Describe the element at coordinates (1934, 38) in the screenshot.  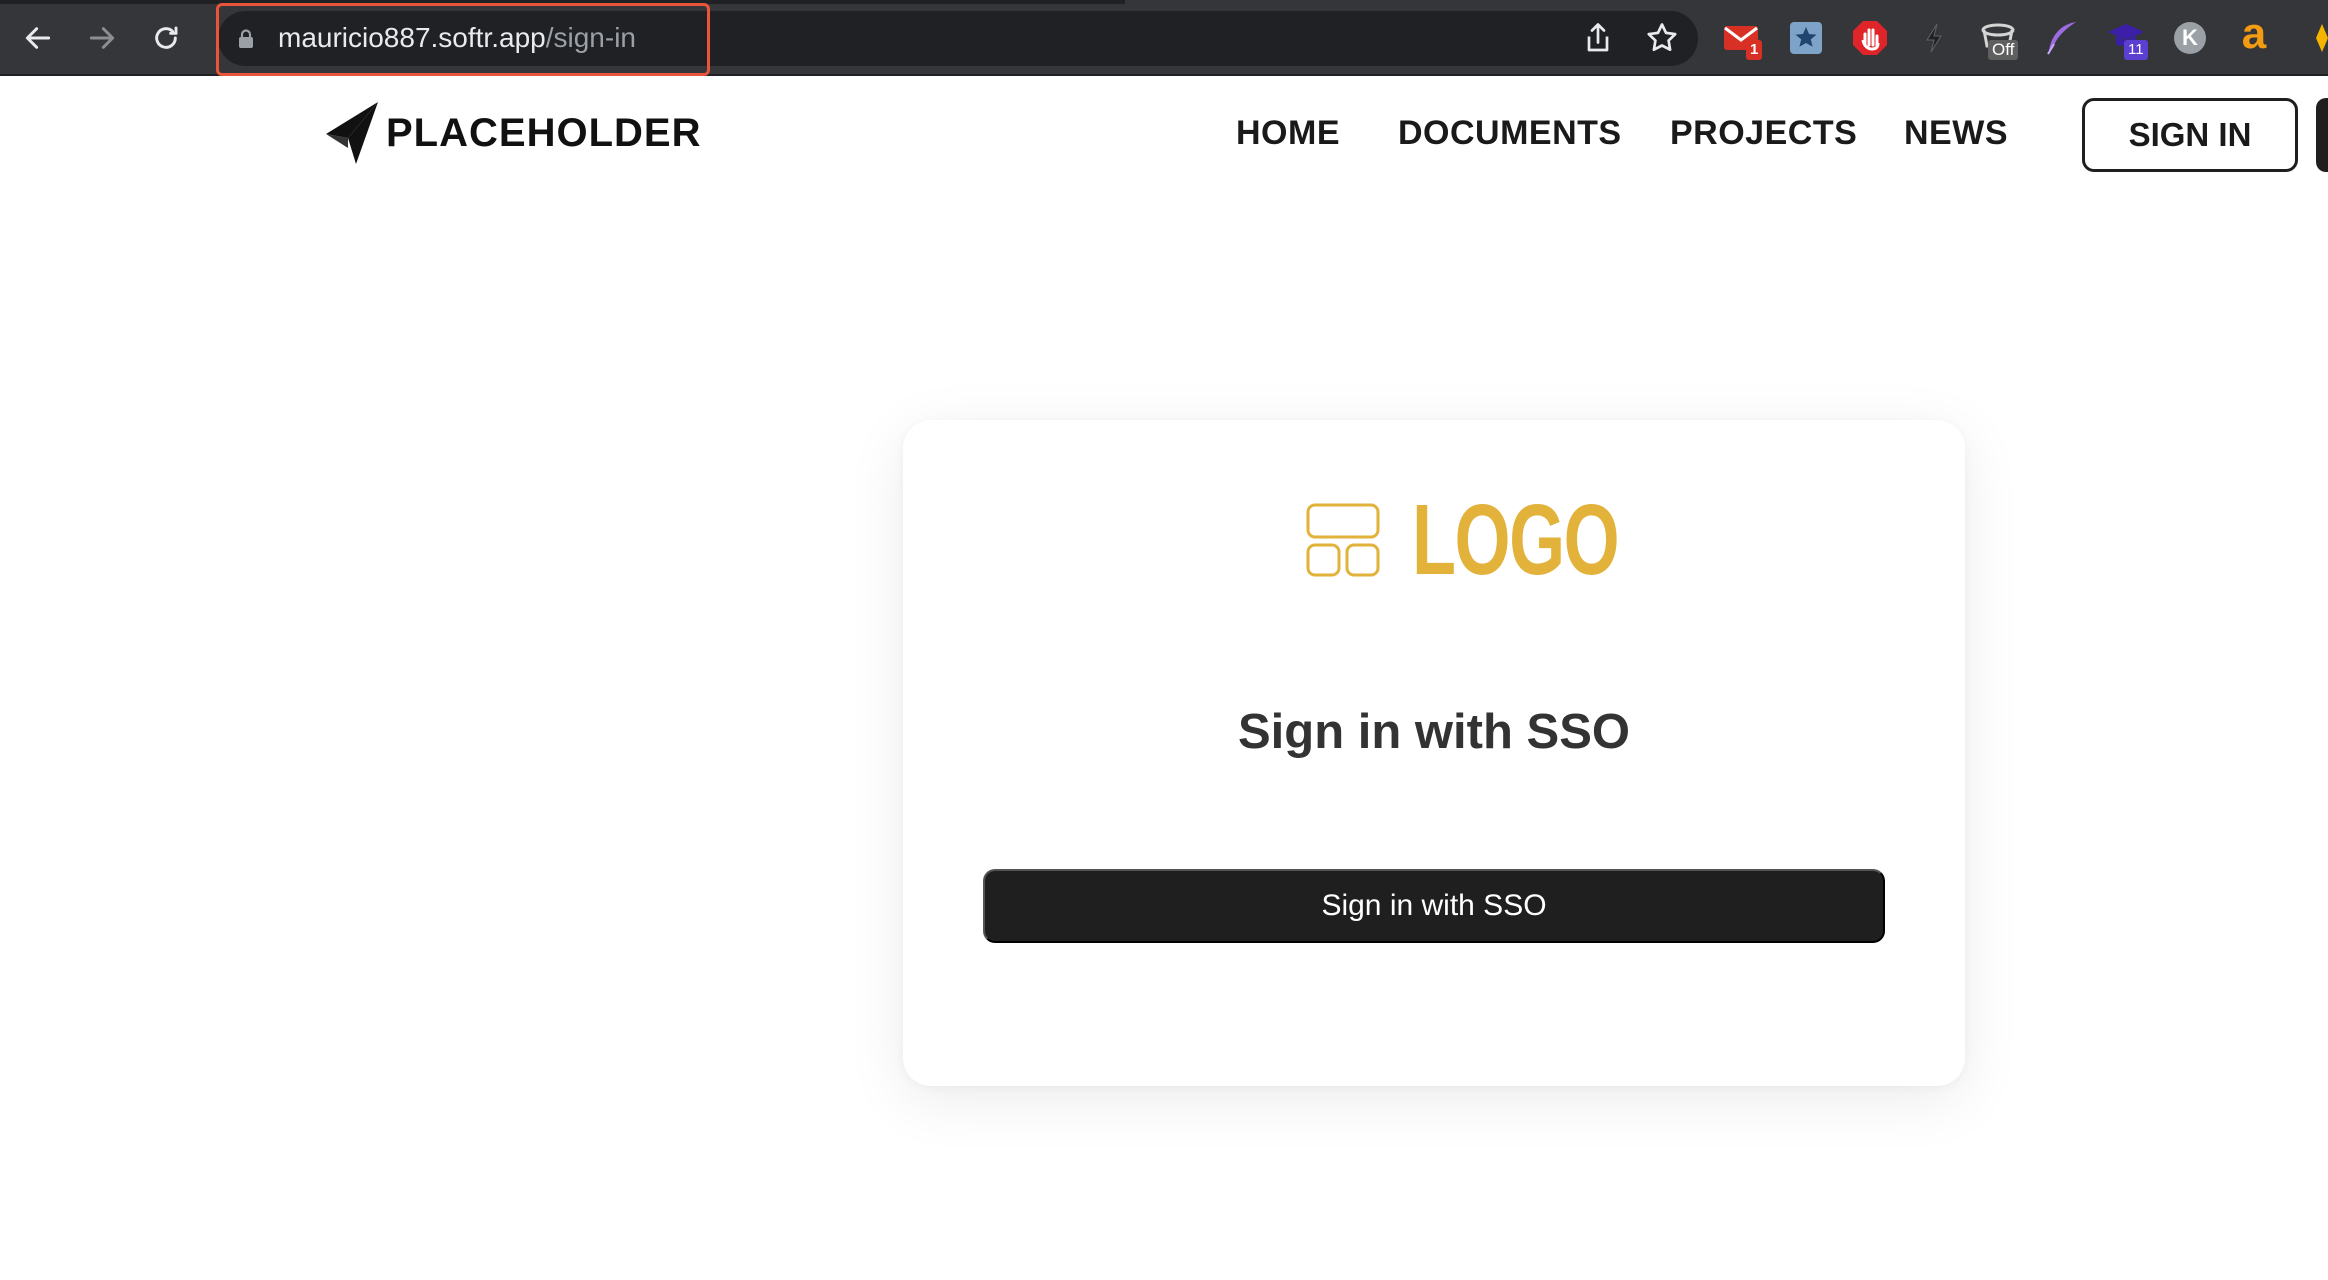
I see `lightning-extension-icon` at that location.